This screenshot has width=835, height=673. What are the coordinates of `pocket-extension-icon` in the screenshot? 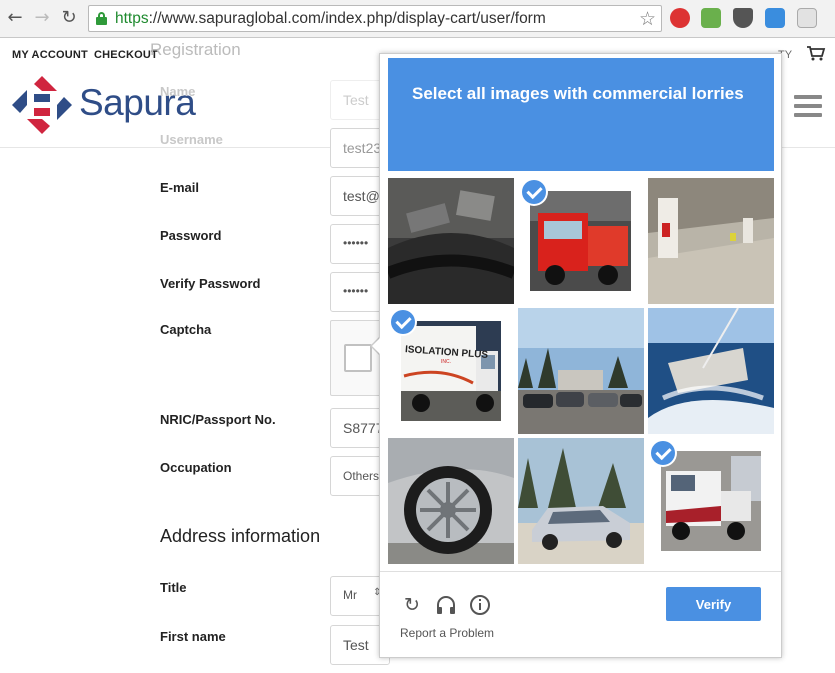 It's located at (743, 18).